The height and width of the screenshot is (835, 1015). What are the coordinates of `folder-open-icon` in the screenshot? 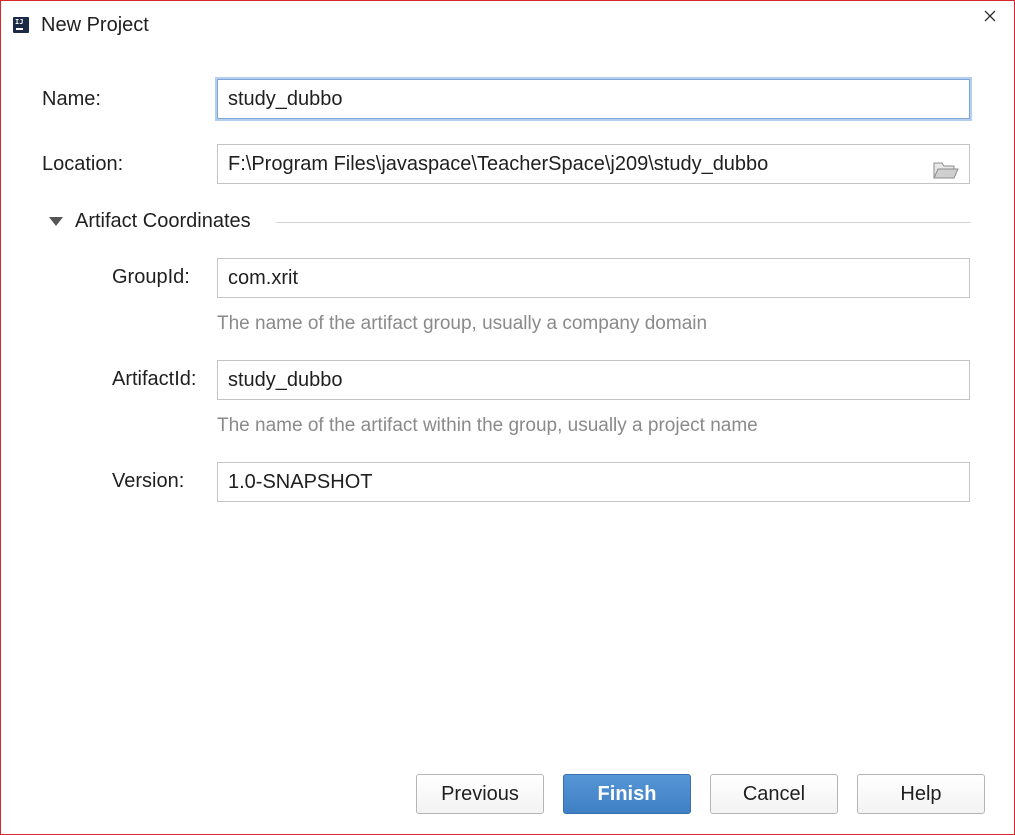 It's located at (946, 170).